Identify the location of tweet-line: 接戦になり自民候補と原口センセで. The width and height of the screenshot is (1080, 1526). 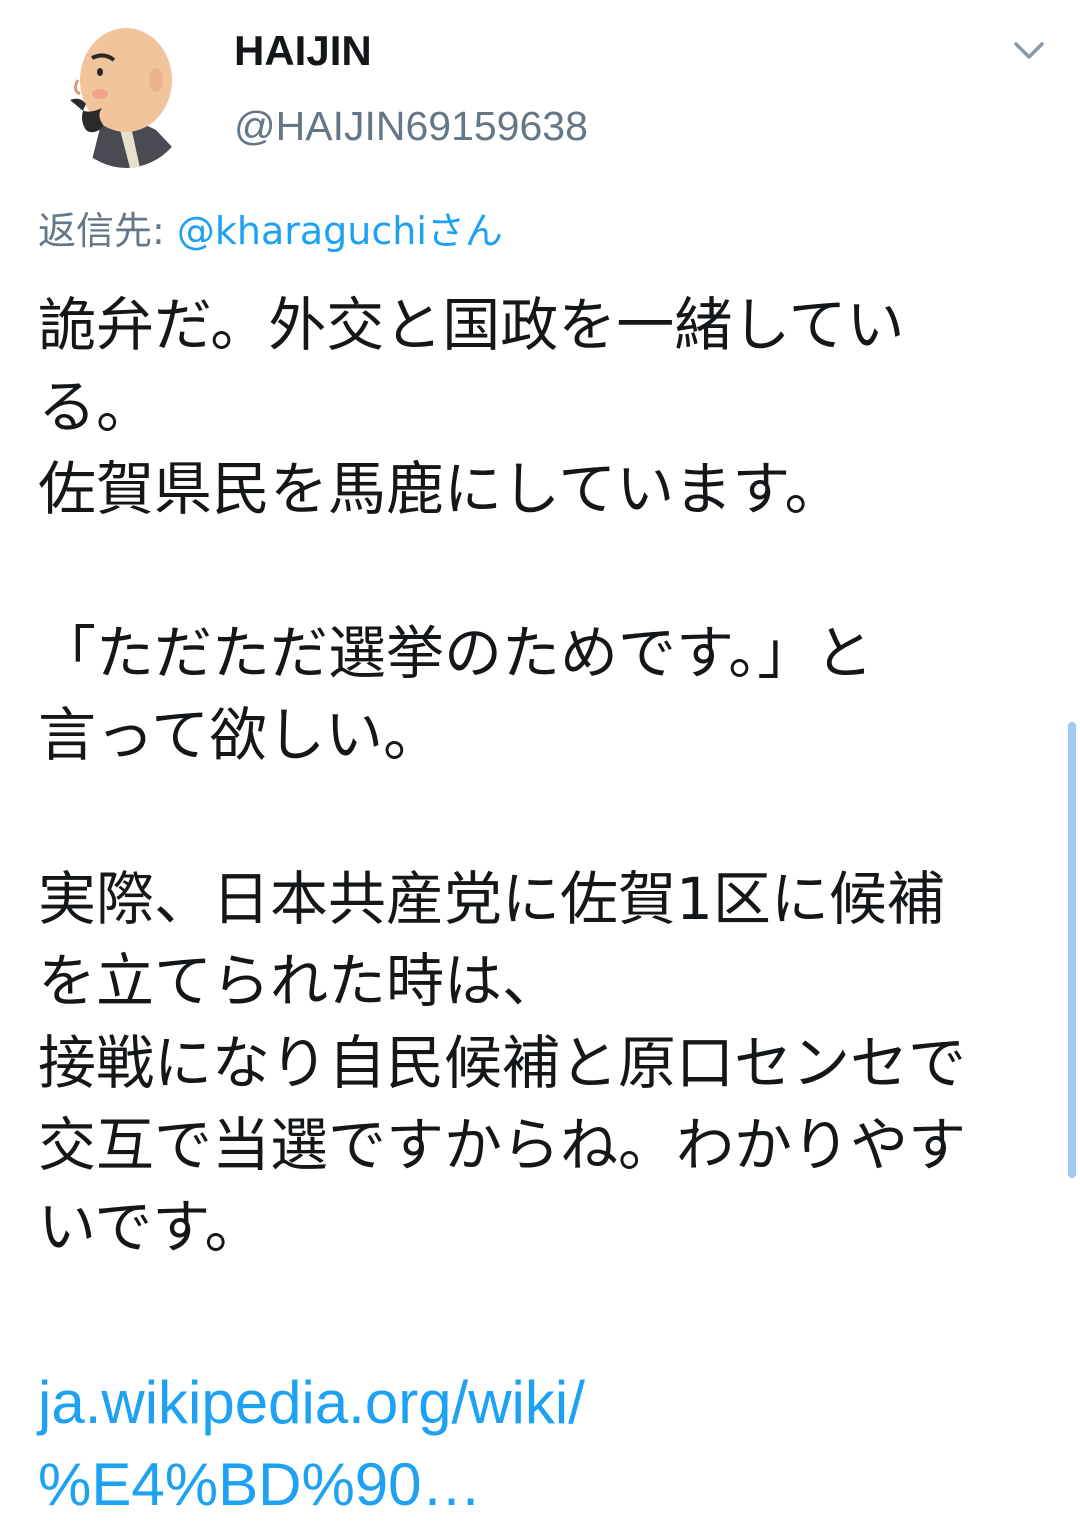
(502, 1063).